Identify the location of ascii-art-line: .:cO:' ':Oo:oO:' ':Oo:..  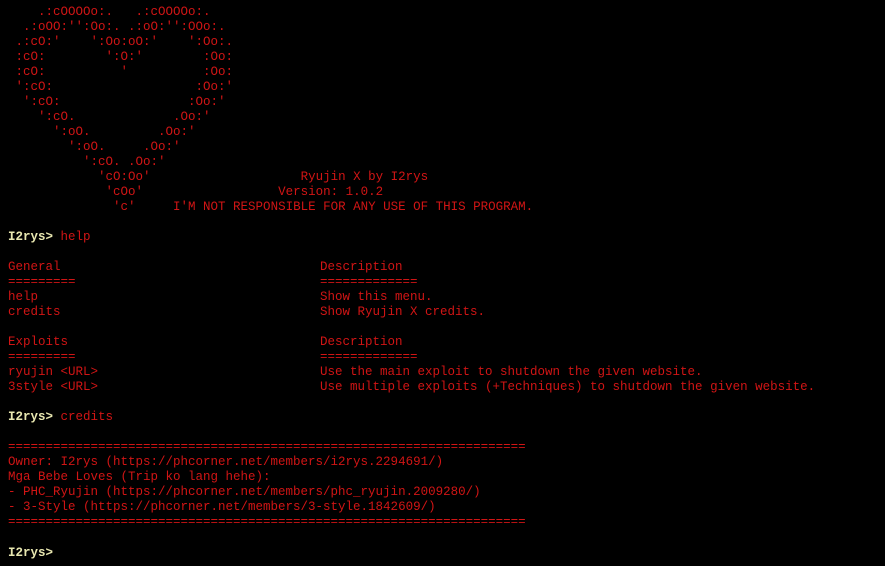
(121, 42).